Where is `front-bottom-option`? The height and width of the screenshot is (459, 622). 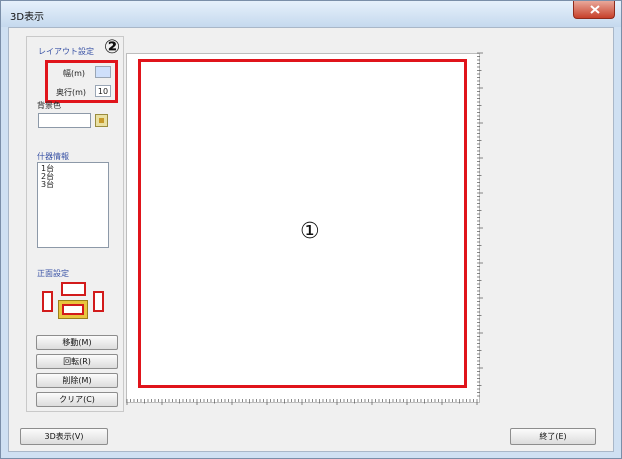
front-bottom-option is located at coordinates (73, 309).